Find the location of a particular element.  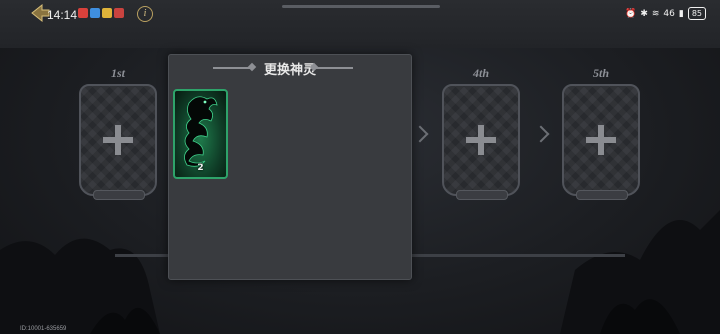

slot-label: 5th is located at coordinates (600, 73).